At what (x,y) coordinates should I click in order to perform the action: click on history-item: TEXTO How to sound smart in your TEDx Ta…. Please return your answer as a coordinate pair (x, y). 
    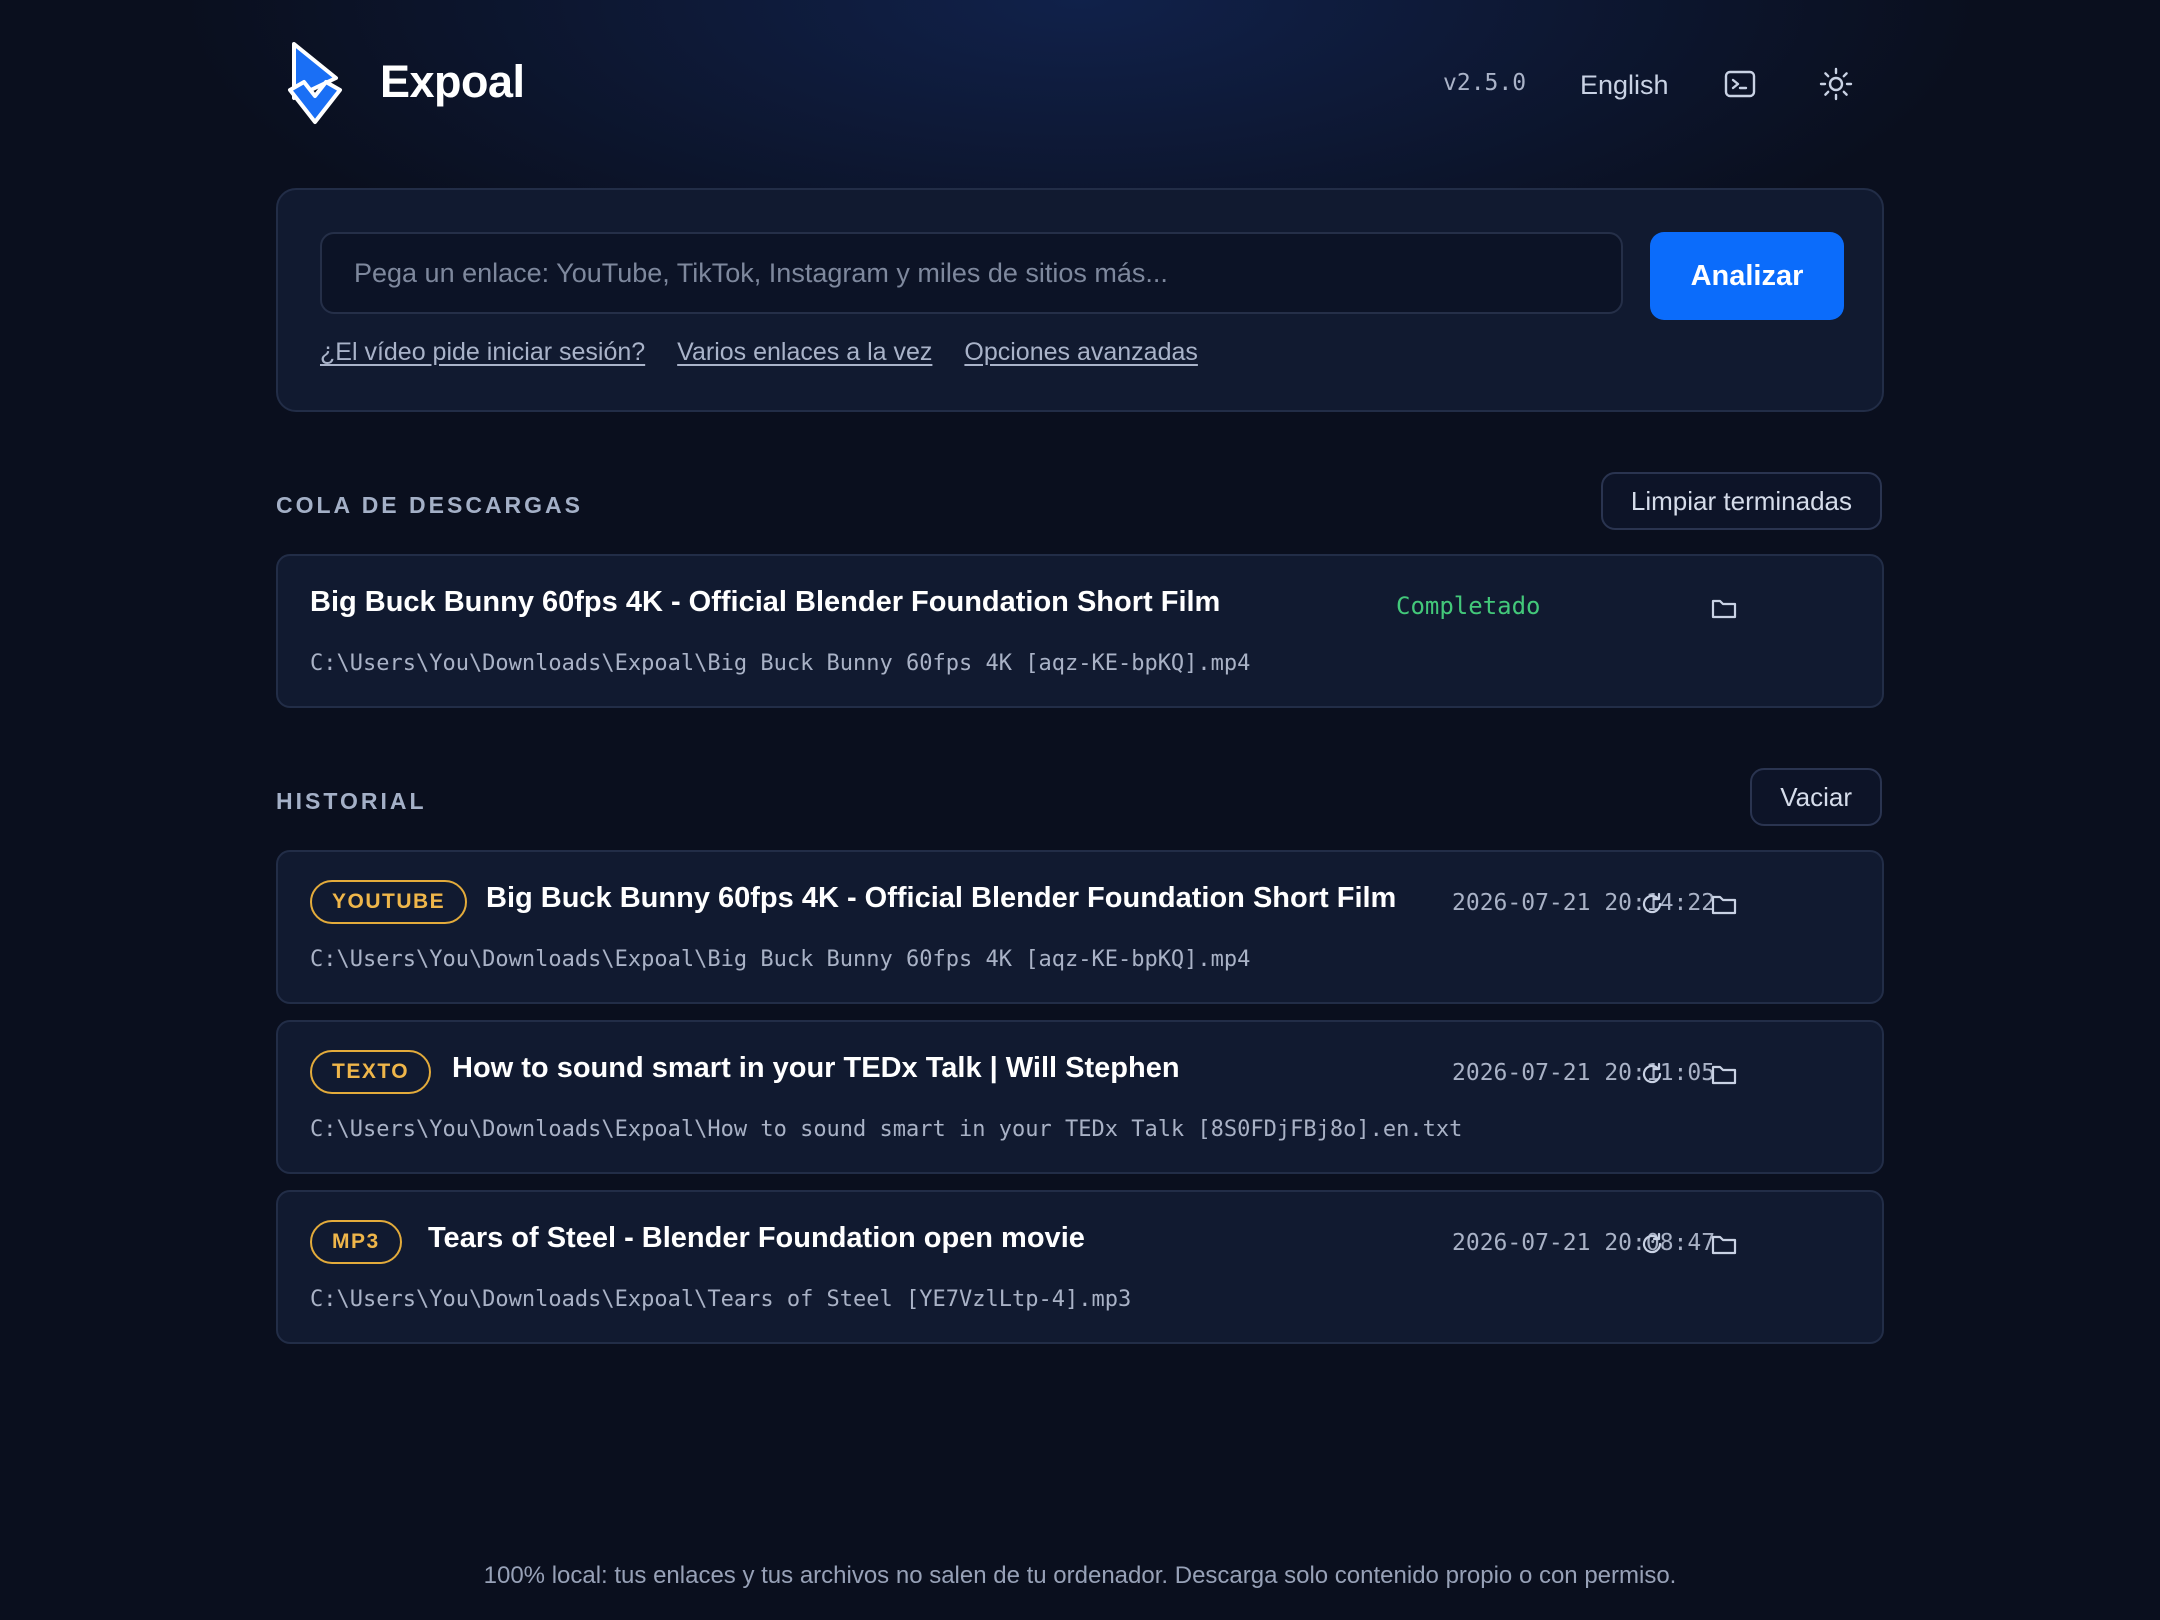
    Looking at the image, I should click on (1080, 1097).